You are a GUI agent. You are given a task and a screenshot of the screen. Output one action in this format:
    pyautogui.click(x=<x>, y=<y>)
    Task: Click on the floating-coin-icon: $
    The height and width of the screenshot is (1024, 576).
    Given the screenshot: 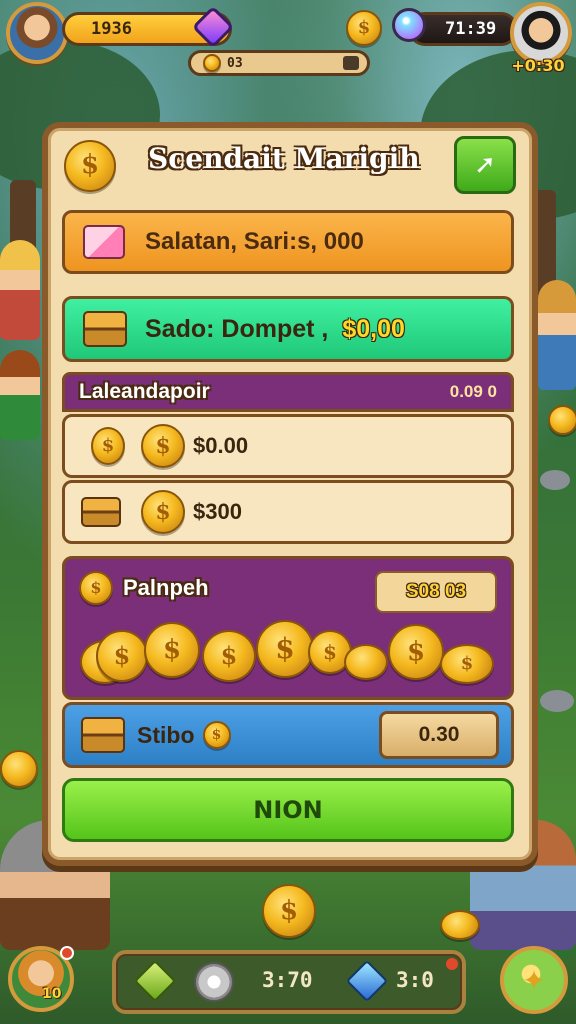 What is the action you would take?
    pyautogui.click(x=289, y=911)
    